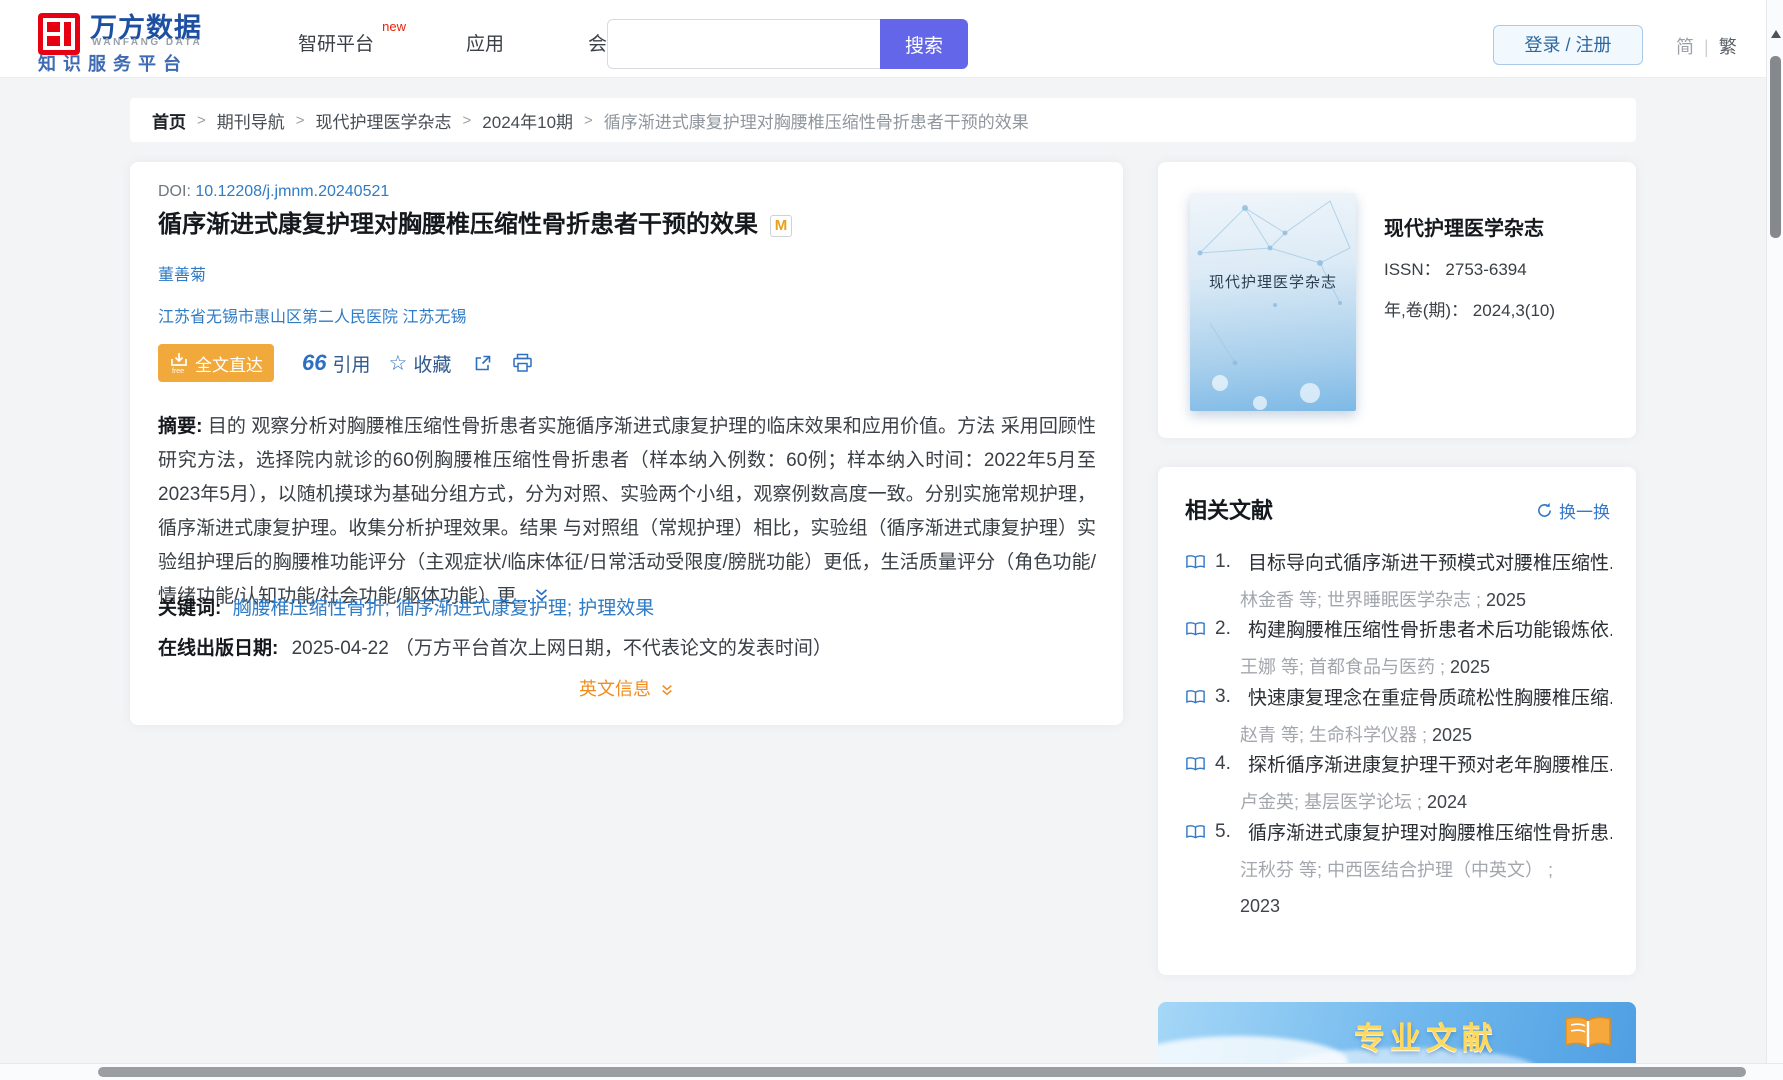 The height and width of the screenshot is (1080, 1783). What do you see at coordinates (1223, 628) in the screenshot?
I see `related-item-number: 2.` at bounding box center [1223, 628].